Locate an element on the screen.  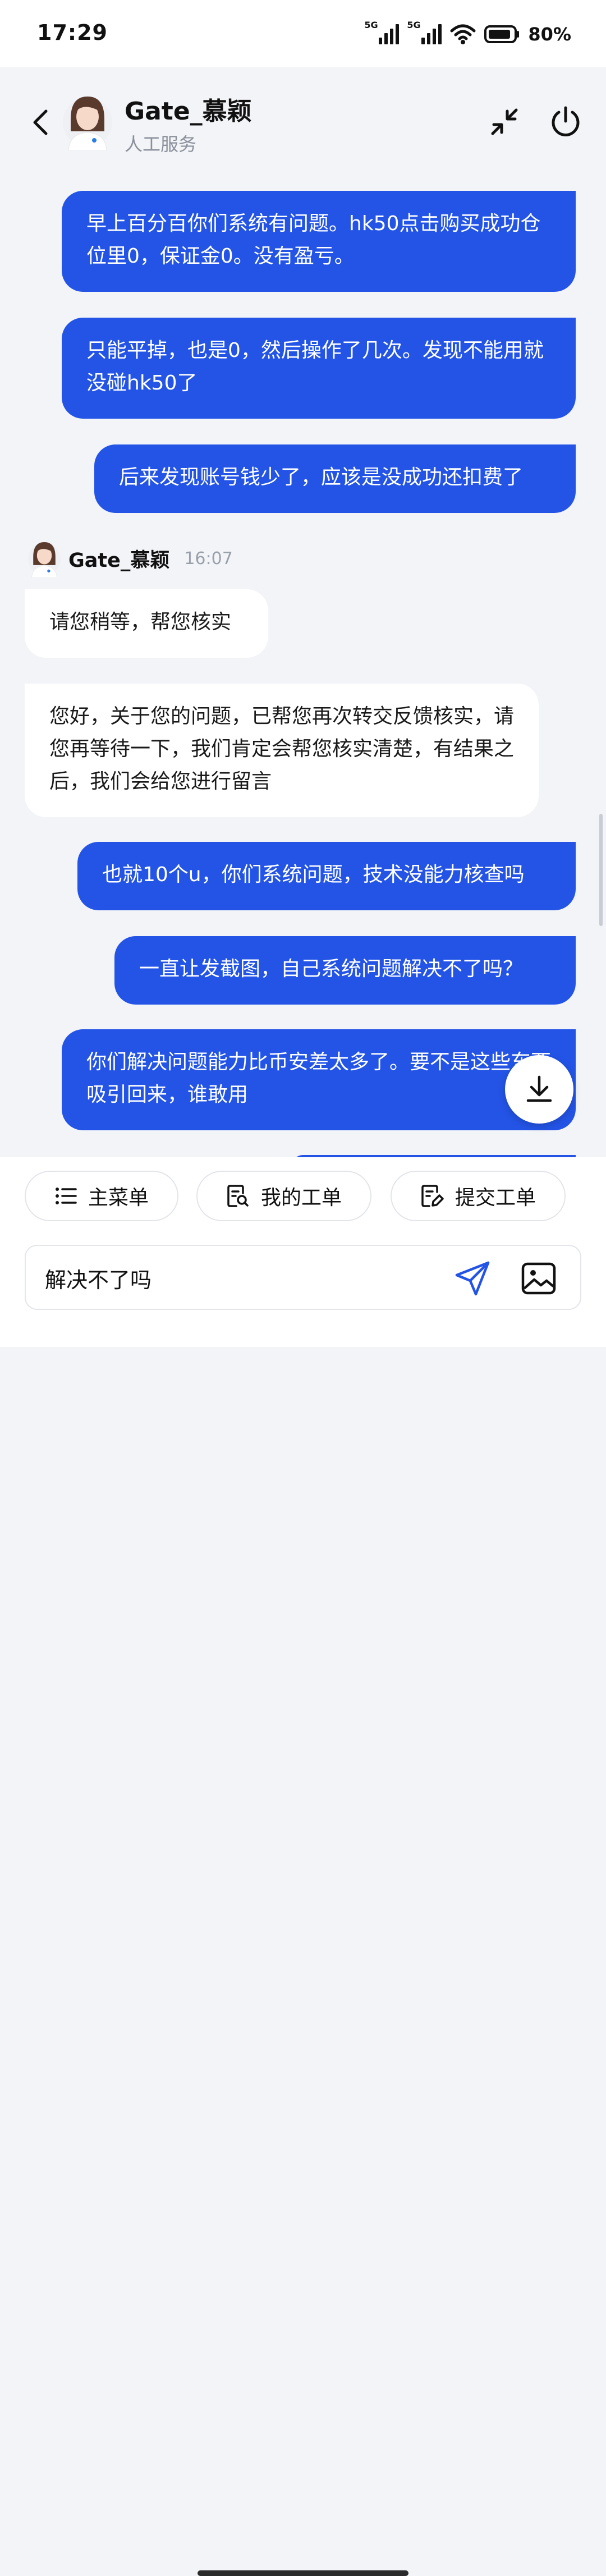
user-message: 早上百分百你们系统有问题。hk50点击购买成功仓位里0，保证金0。没有盈亏。 is located at coordinates (319, 241).